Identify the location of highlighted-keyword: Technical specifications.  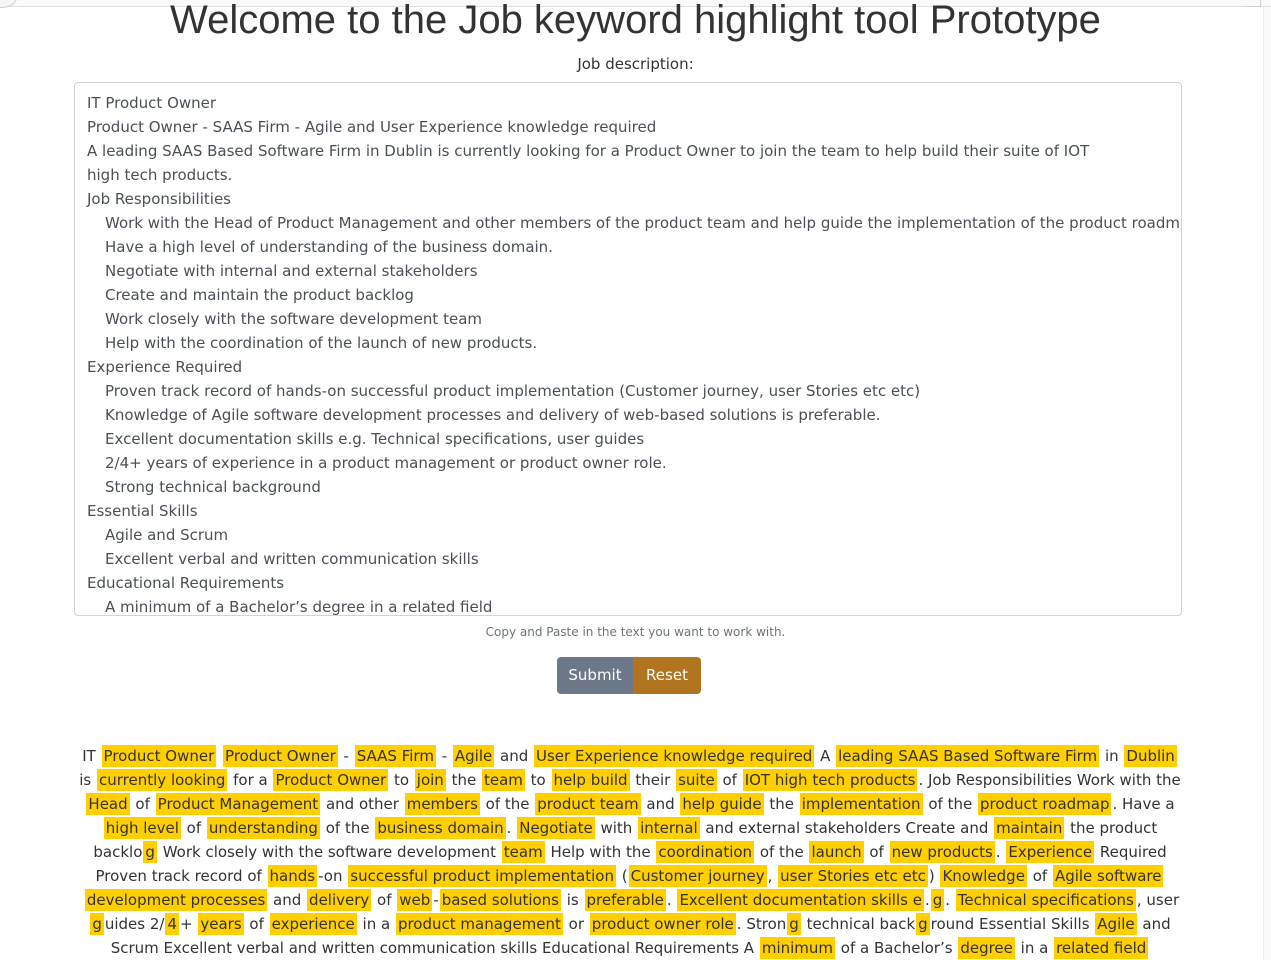
(1045, 900).